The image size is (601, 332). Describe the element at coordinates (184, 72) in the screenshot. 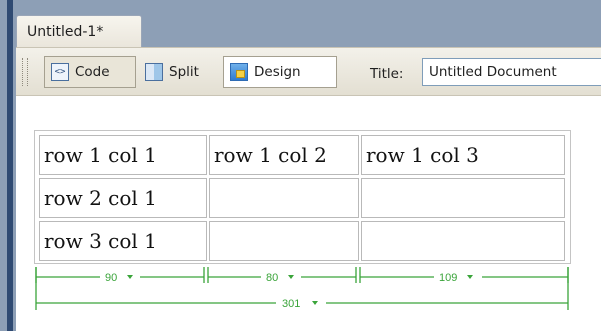

I see `split-view-label: Split` at that location.